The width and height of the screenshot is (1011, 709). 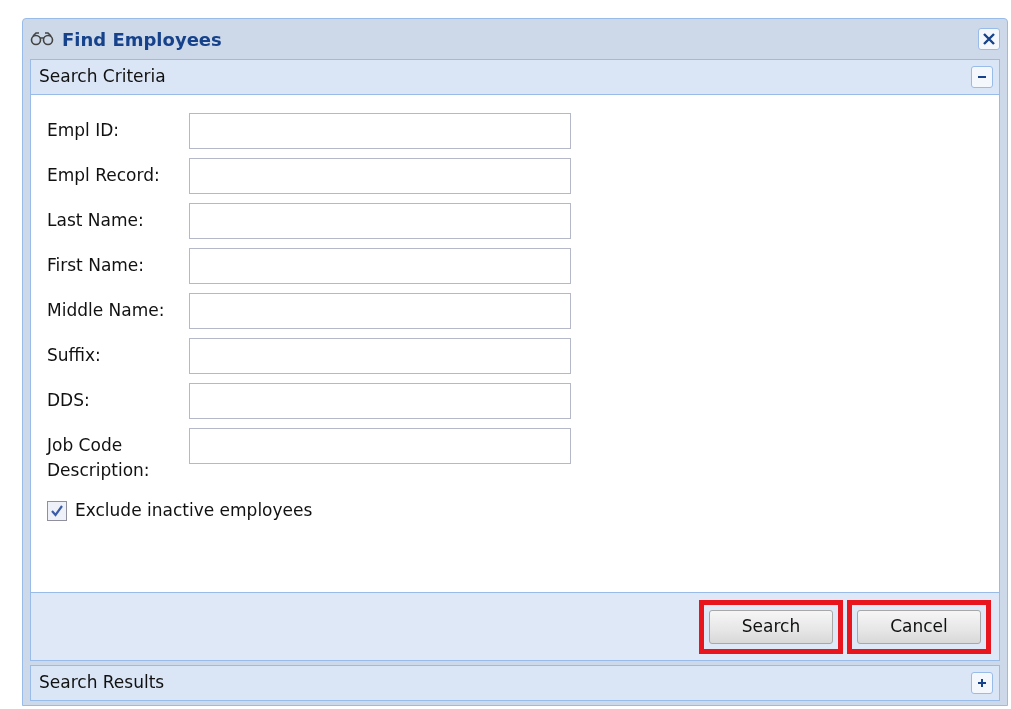 I want to click on field-label: First Name:, so click(x=96, y=265).